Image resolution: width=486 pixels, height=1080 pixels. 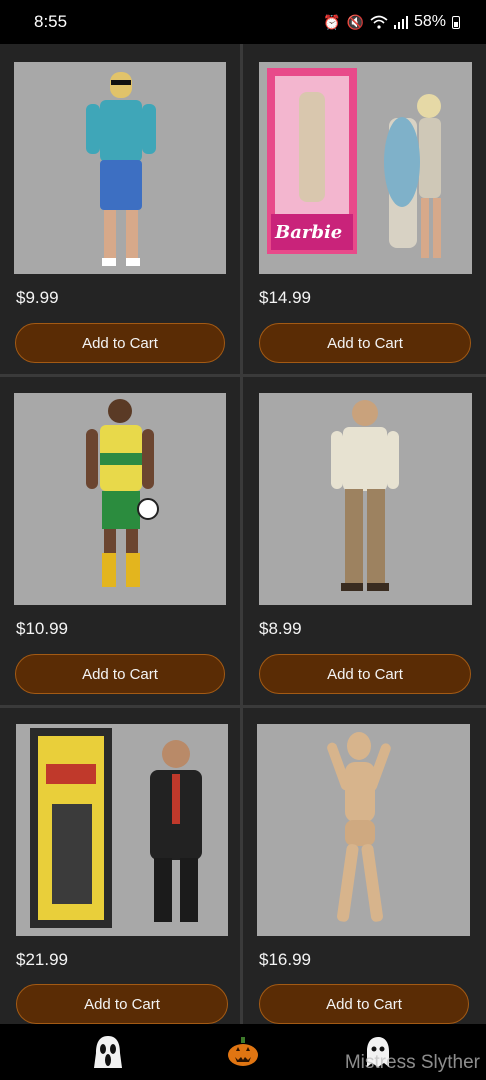 I want to click on wifi-icon, so click(x=379, y=22).